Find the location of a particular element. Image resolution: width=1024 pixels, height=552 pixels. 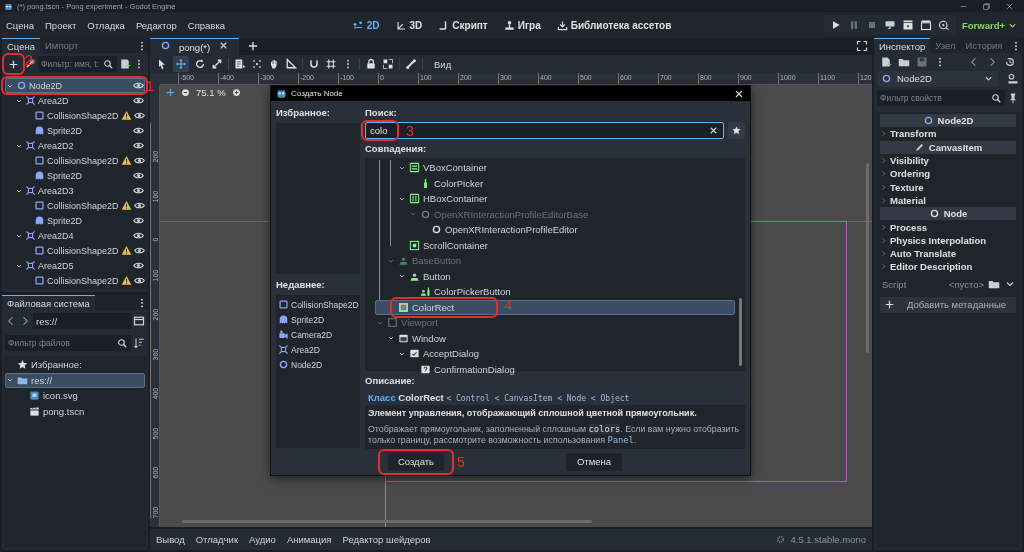

rotate-icon is located at coordinates (200, 64).